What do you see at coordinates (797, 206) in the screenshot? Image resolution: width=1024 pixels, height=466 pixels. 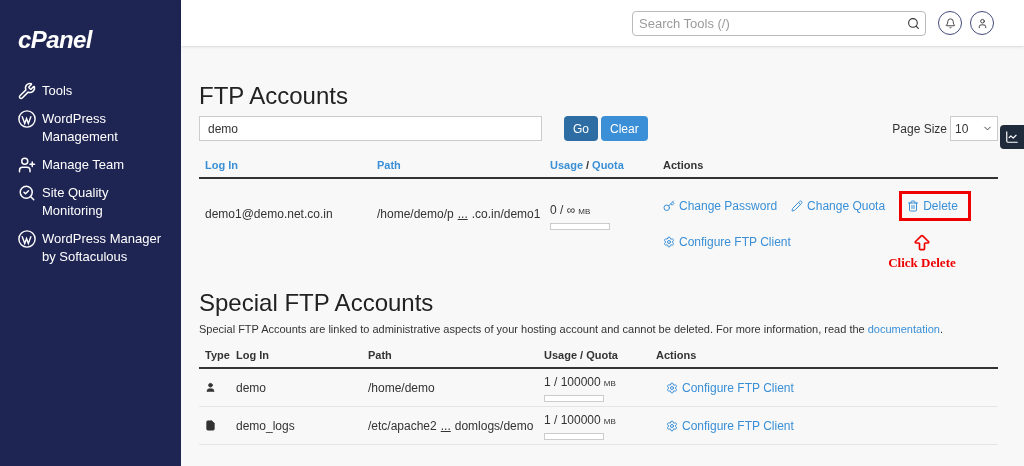 I see `pencil-icon` at bounding box center [797, 206].